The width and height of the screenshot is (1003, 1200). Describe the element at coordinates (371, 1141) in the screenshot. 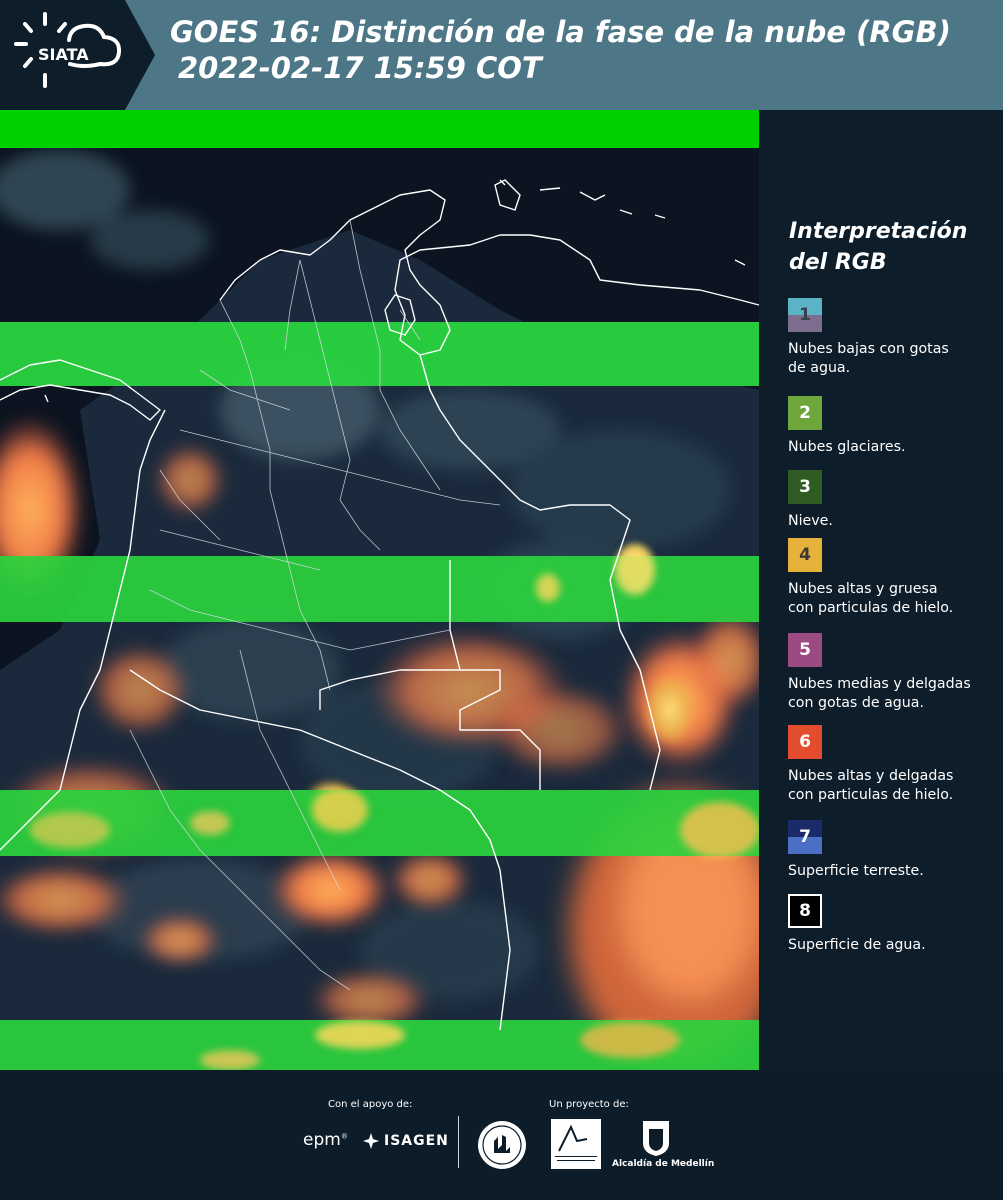

I see `isagen-mark-icon` at that location.